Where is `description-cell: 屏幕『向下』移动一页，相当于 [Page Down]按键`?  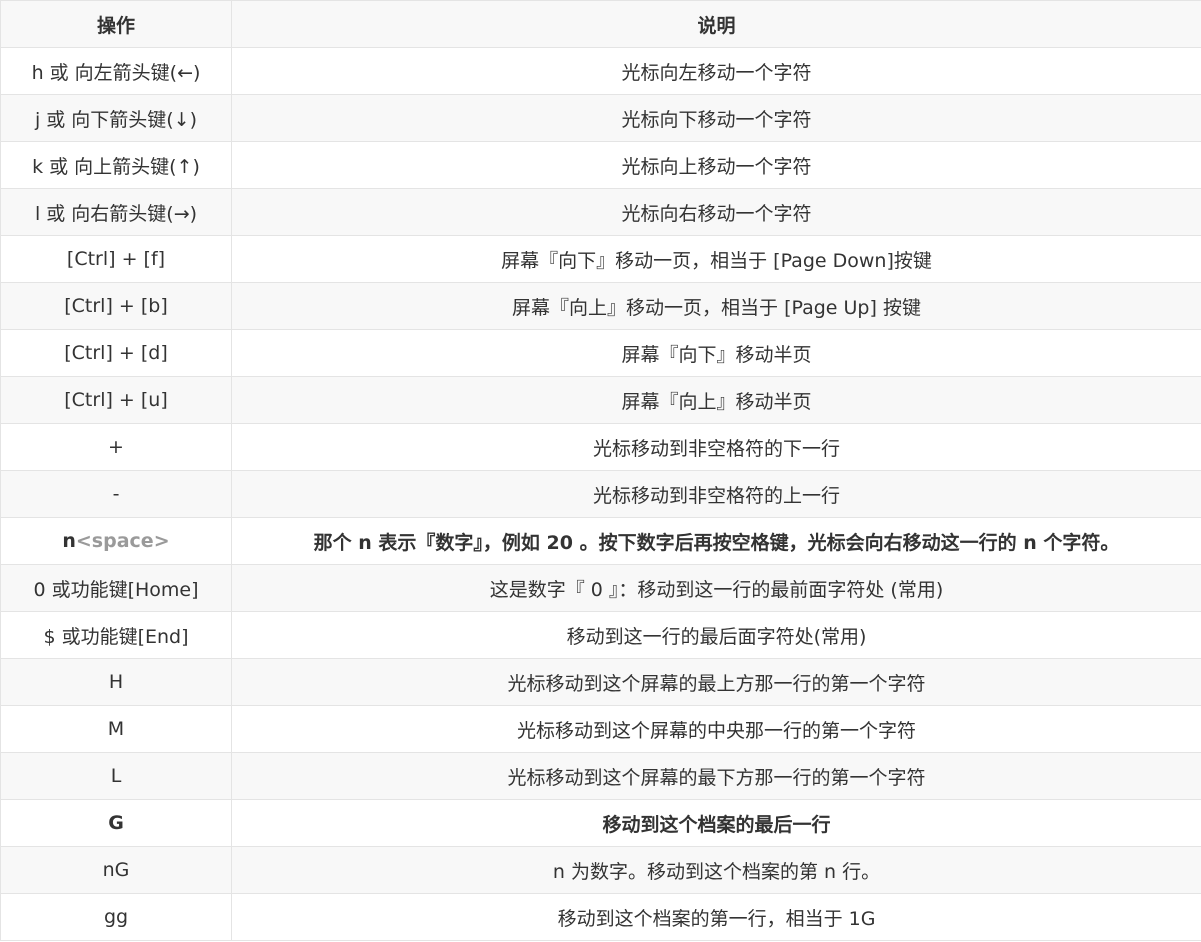 description-cell: 屏幕『向下』移动一页，相当于 [Page Down]按键 is located at coordinates (716, 259).